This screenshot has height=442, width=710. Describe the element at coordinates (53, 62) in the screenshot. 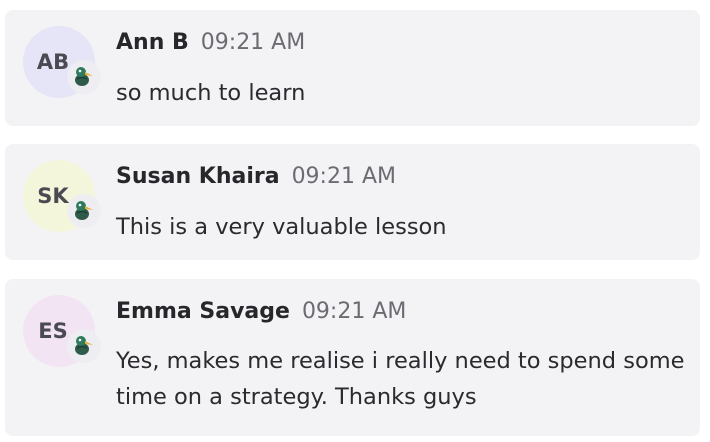

I see `avatar-initials: AB` at that location.